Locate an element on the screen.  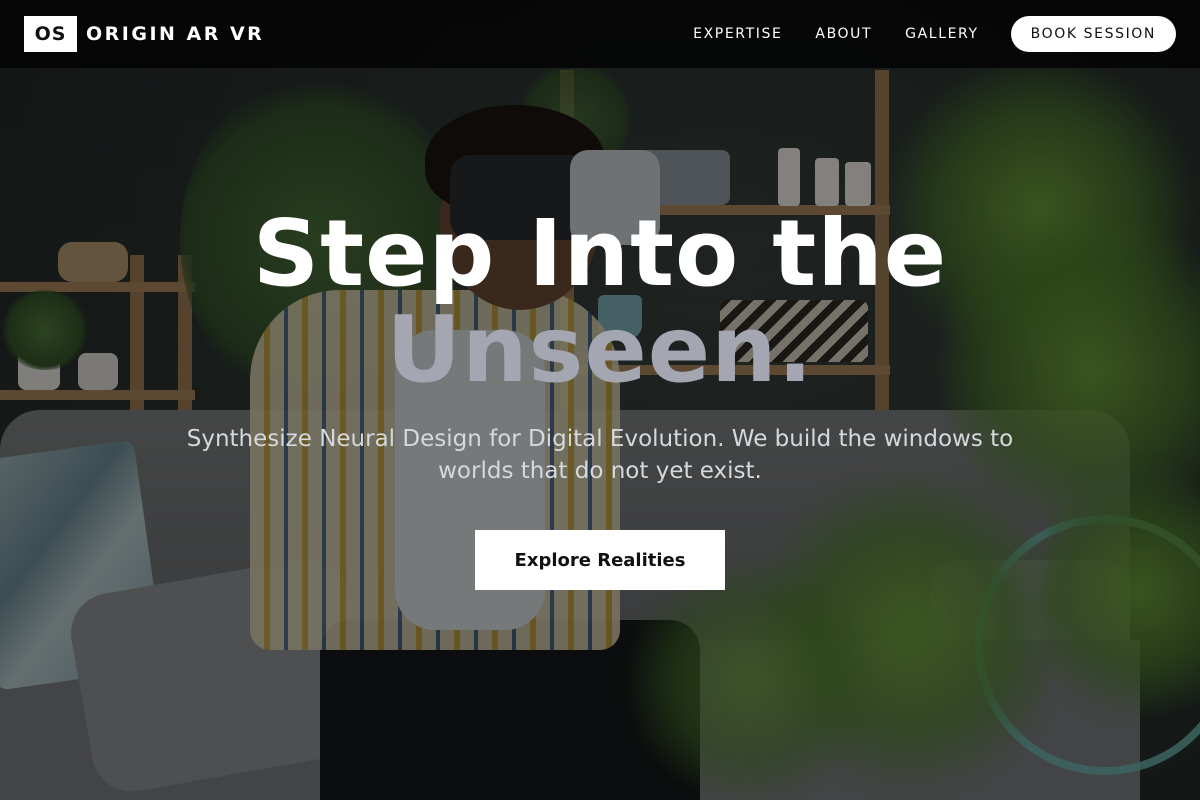
brand-logo: OS ORIGIN AR VR is located at coordinates (144, 34).